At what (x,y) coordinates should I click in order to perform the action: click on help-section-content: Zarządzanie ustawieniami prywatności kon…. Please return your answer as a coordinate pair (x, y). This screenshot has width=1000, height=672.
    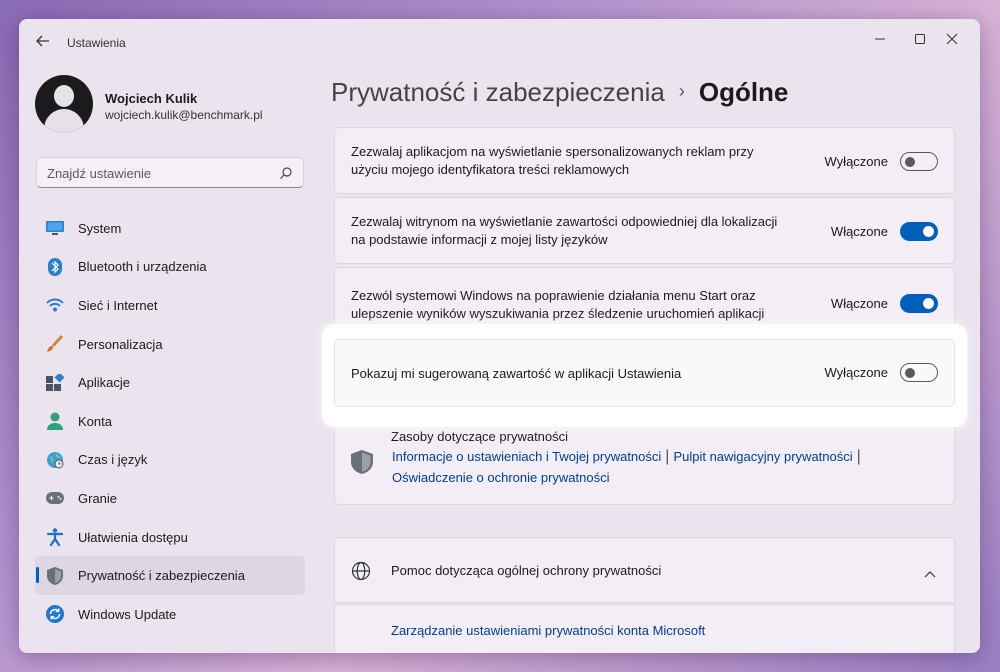
    Looking at the image, I should click on (644, 628).